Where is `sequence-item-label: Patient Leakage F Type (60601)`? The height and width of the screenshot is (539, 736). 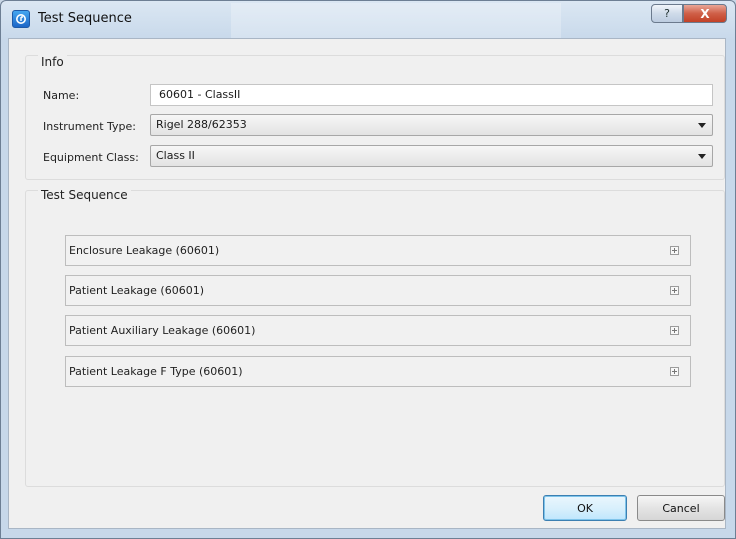 sequence-item-label: Patient Leakage F Type (60601) is located at coordinates (156, 371).